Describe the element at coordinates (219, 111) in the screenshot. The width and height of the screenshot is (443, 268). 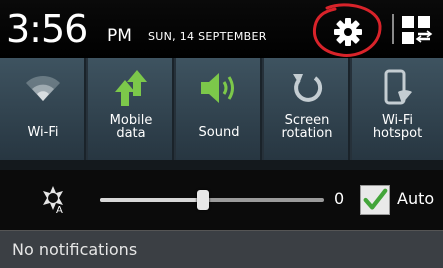
I see `toggle-sound: Sound` at that location.